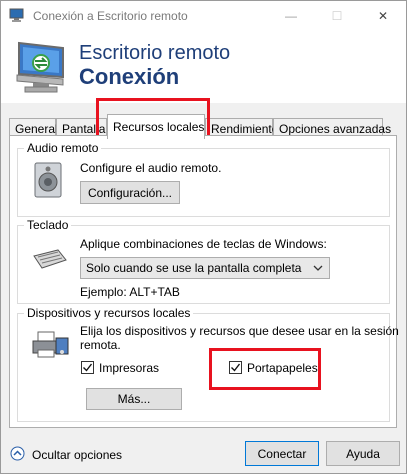  What do you see at coordinates (16, 15) in the screenshot?
I see `remote-desktop-icon` at bounding box center [16, 15].